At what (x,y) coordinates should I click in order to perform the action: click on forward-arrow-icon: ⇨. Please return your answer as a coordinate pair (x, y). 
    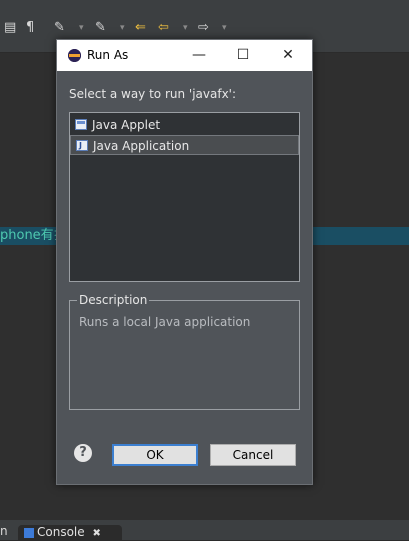
    Looking at the image, I should click on (203, 28).